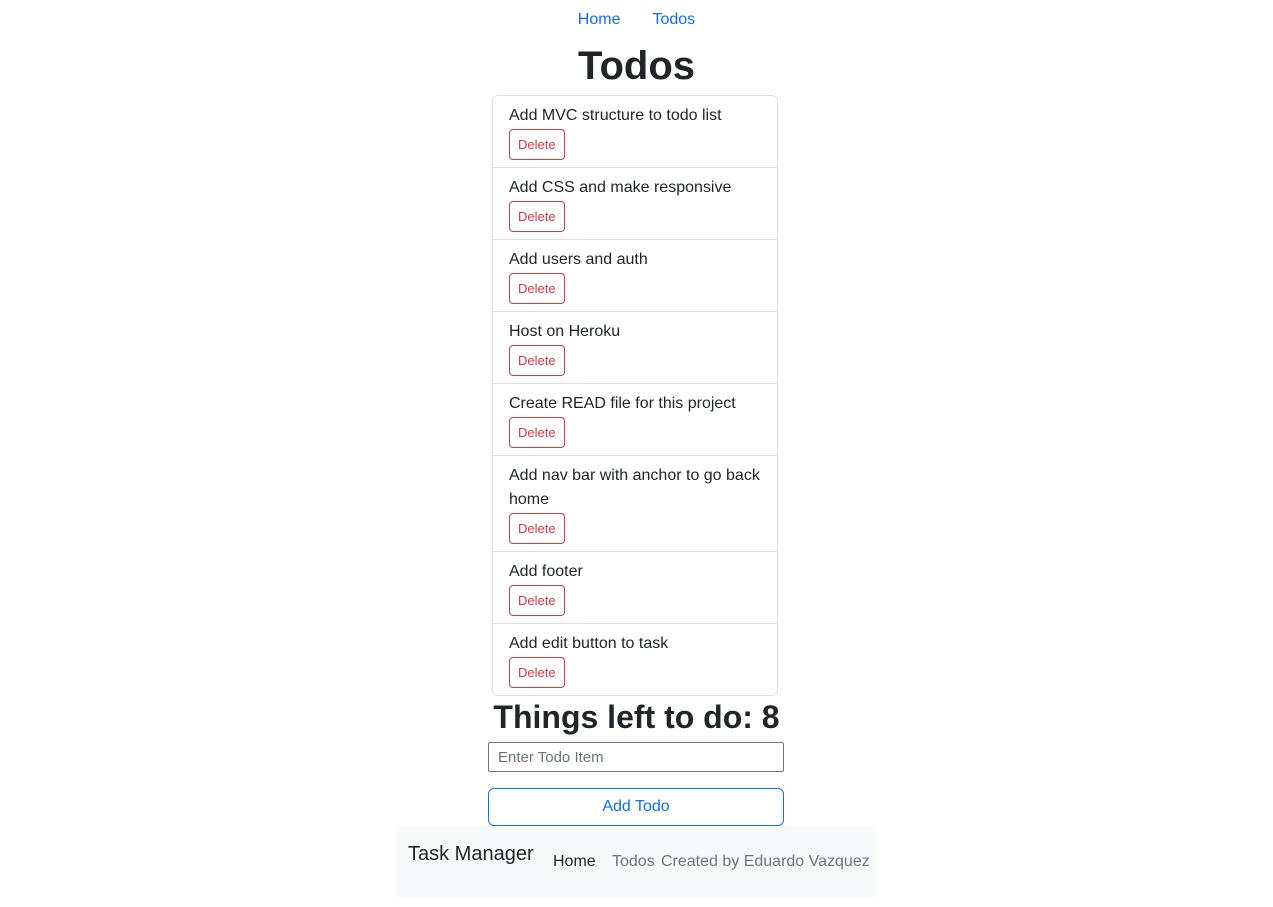 The image size is (1273, 907). Describe the element at coordinates (615, 115) in the screenshot. I see `todo-text: Add MVC structure to todo list` at that location.